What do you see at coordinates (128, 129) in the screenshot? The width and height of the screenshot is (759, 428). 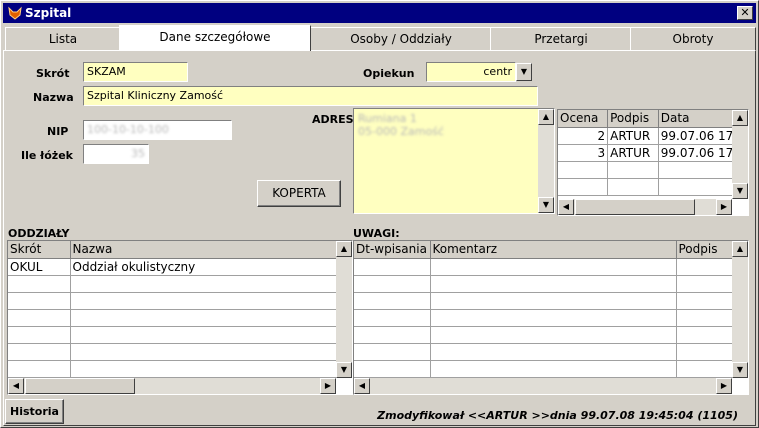 I see `nip-value: 100-10-10-100` at bounding box center [128, 129].